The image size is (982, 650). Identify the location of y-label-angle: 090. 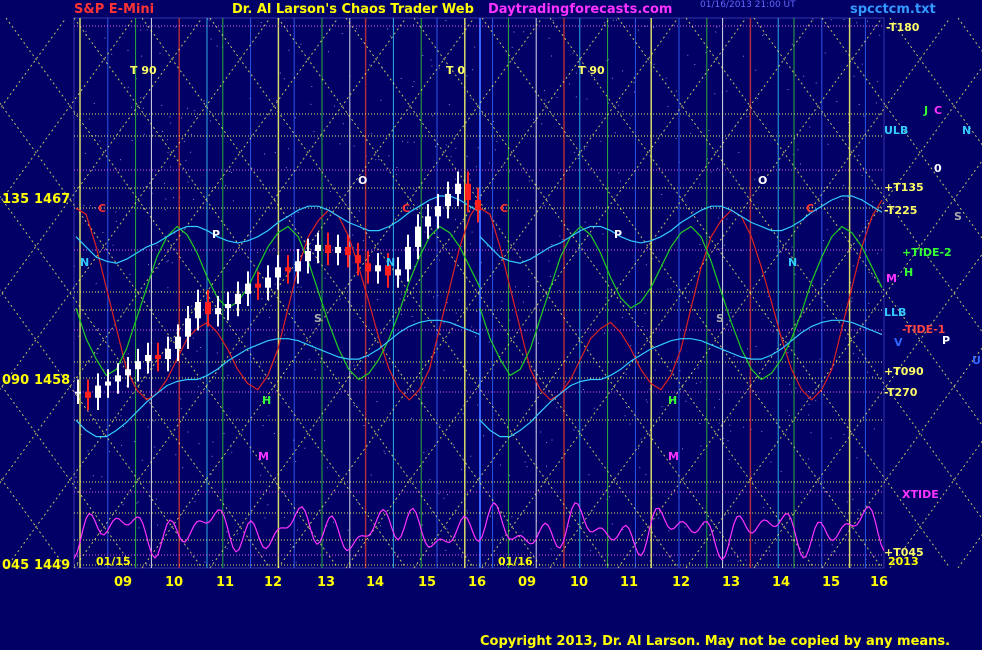
(15, 380).